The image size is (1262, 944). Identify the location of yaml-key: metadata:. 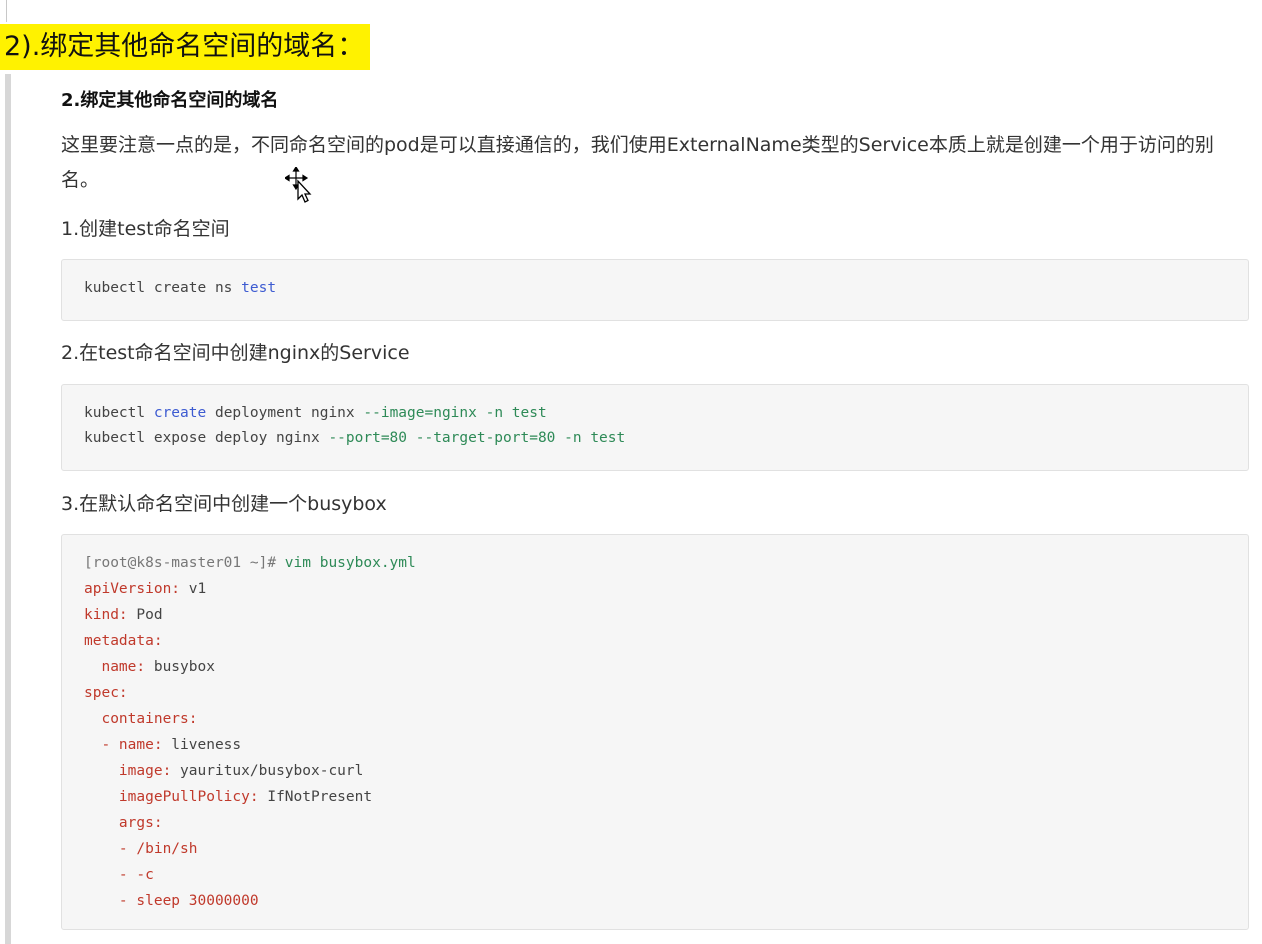
(123, 641).